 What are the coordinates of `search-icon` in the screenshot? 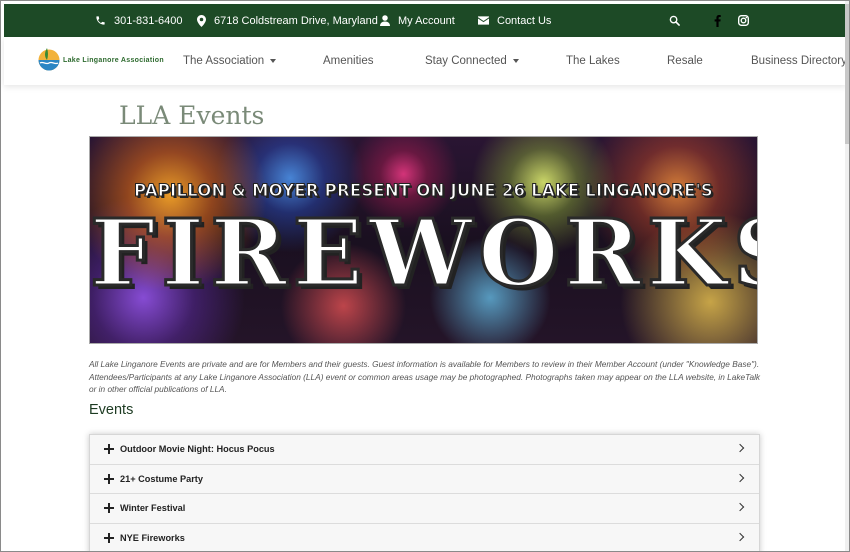 It's located at (674, 20).